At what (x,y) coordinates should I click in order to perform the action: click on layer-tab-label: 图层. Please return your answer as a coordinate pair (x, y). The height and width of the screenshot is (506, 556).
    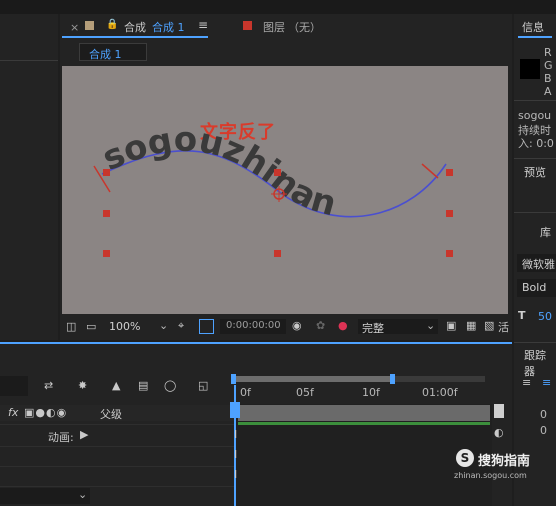
    Looking at the image, I should click on (274, 27).